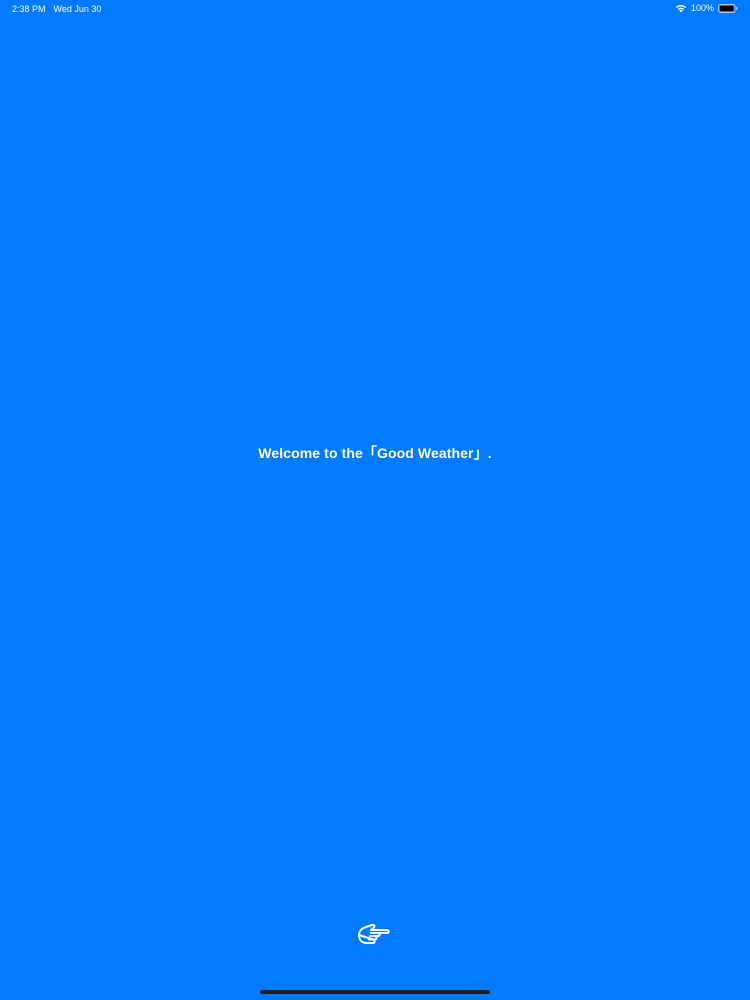 This screenshot has height=1000, width=750. I want to click on status-time: 2:38 PM, so click(29, 9).